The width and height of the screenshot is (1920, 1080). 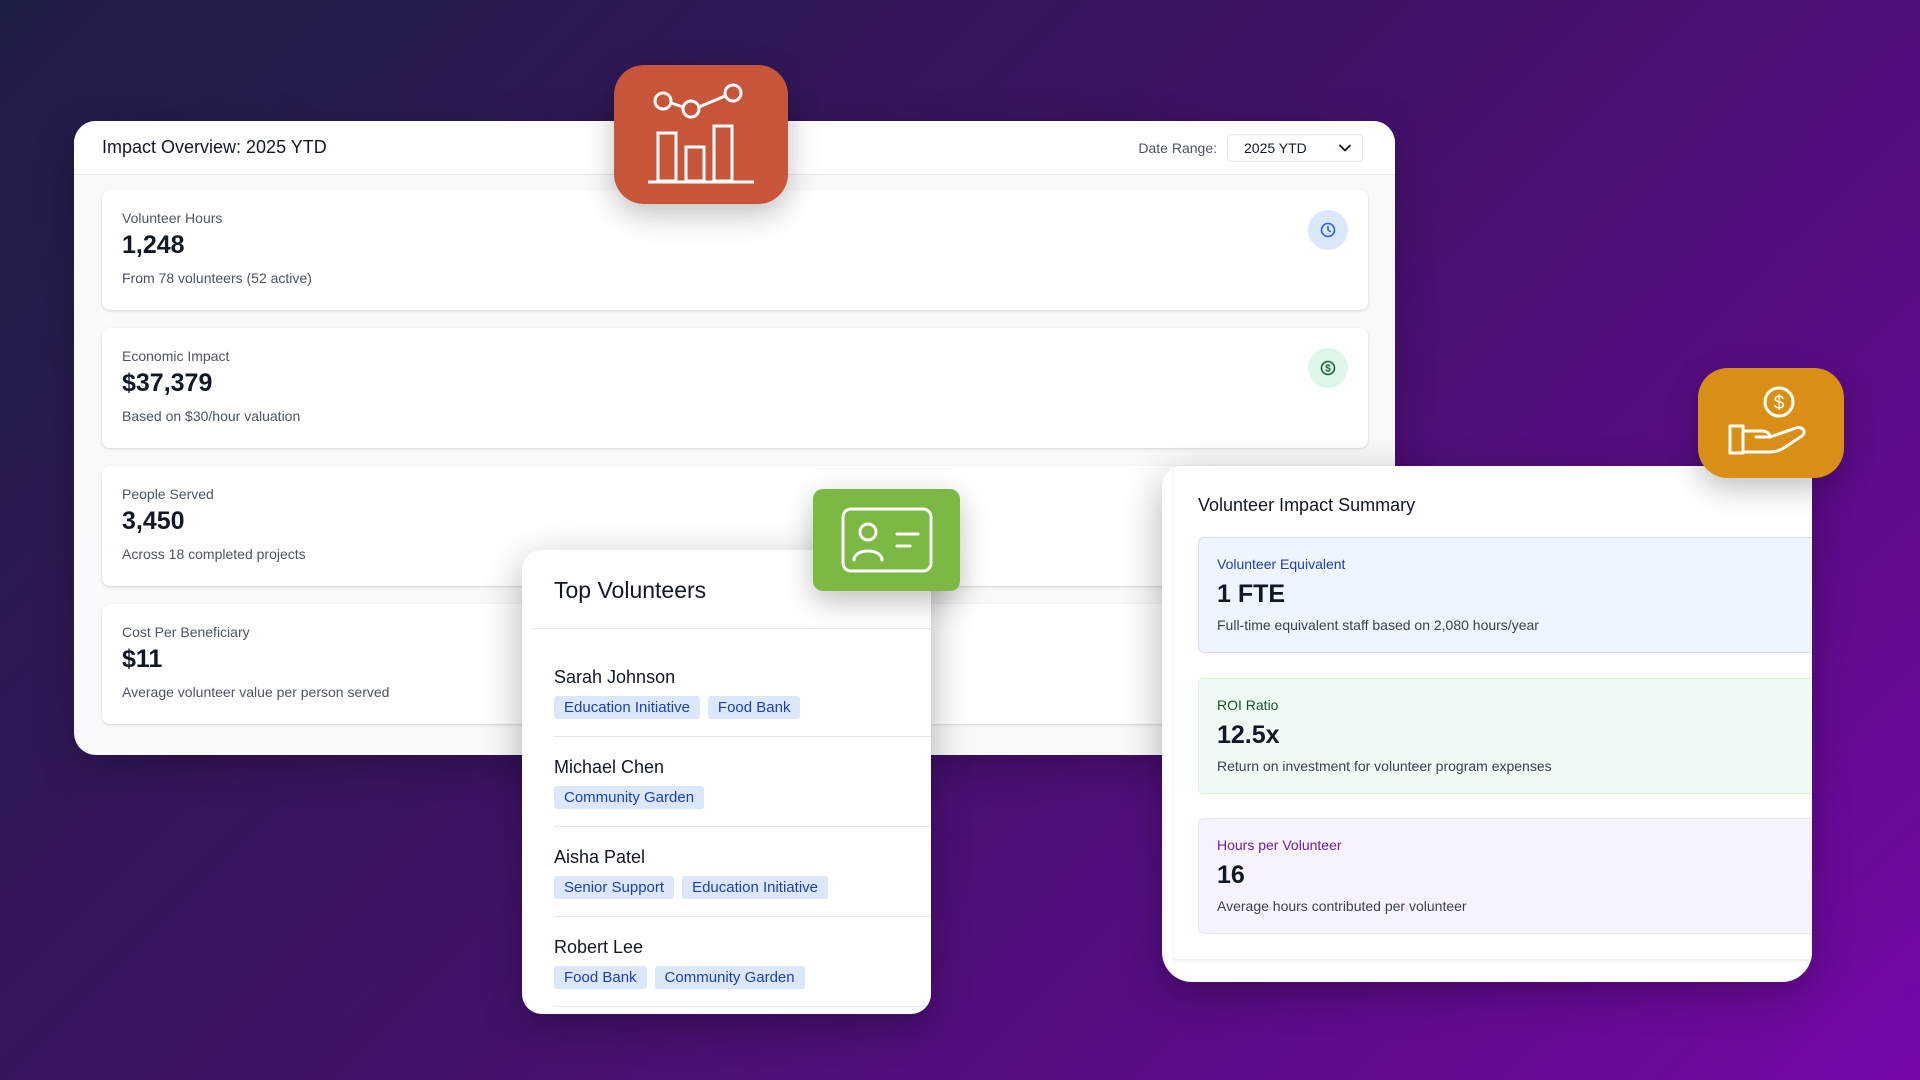 What do you see at coordinates (1281, 564) in the screenshot?
I see `stat-label: Volunteer Equivalent` at bounding box center [1281, 564].